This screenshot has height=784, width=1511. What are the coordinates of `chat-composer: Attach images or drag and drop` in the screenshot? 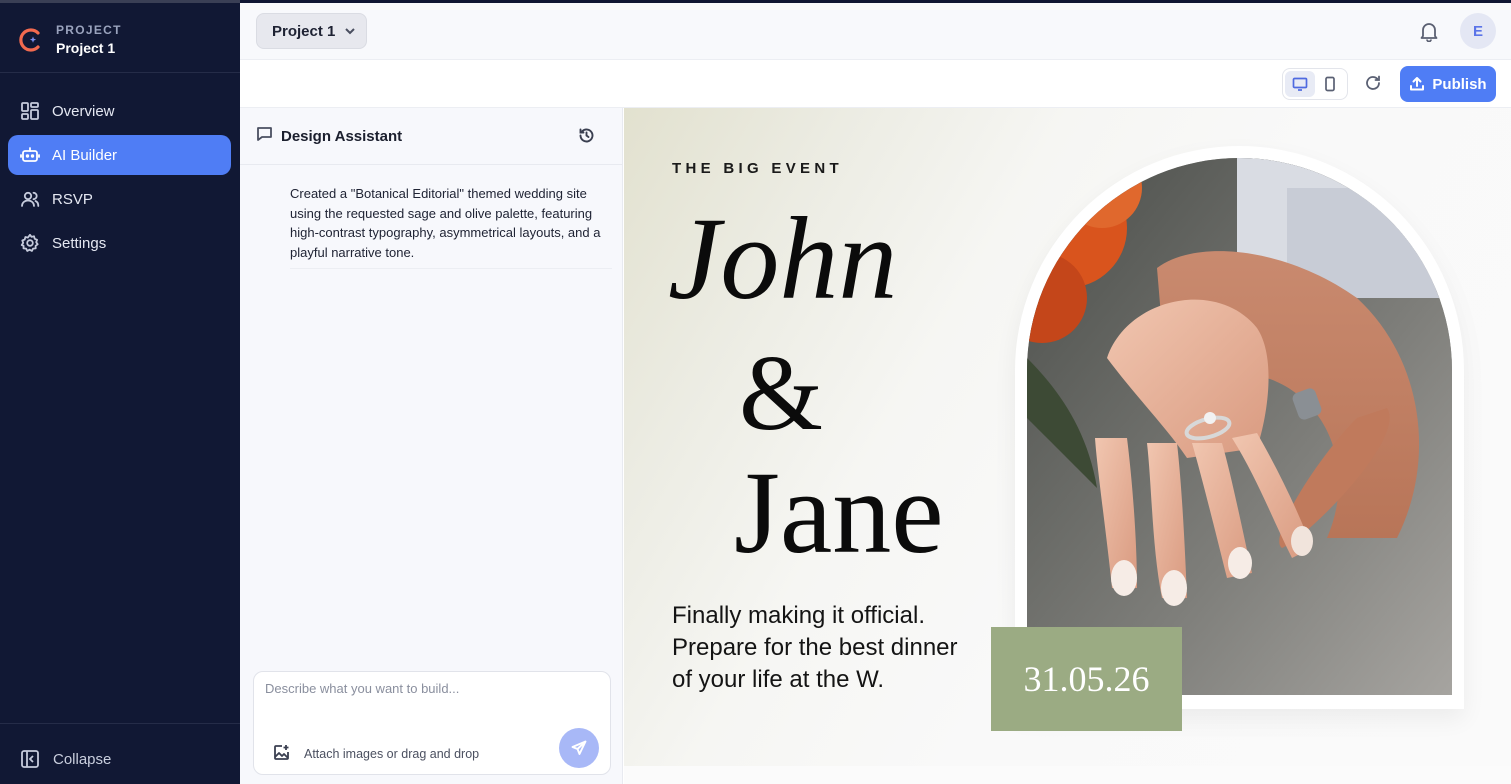 It's located at (432, 723).